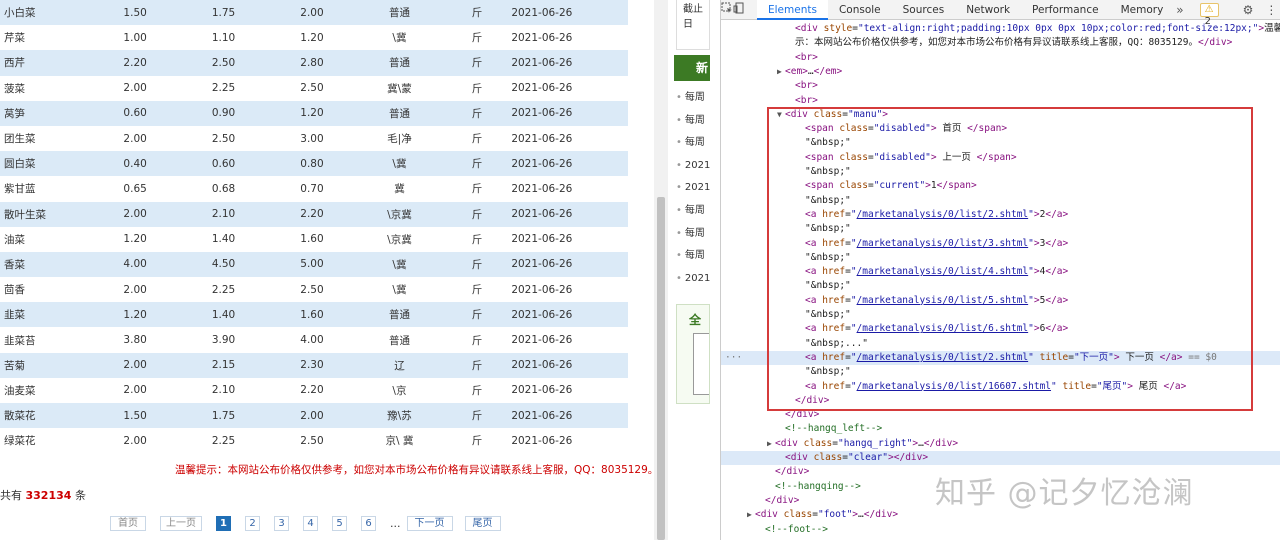  I want to click on dom-node: <div class="clear"></div>, so click(1000, 458).